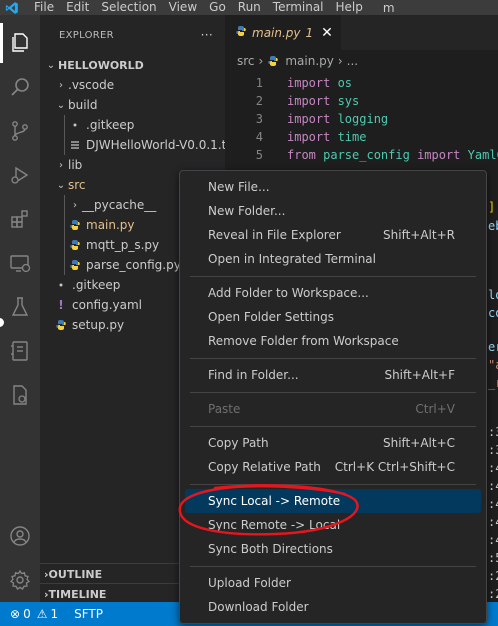  What do you see at coordinates (333, 607) in the screenshot?
I see `menu-item-download-folder: Download Folder` at bounding box center [333, 607].